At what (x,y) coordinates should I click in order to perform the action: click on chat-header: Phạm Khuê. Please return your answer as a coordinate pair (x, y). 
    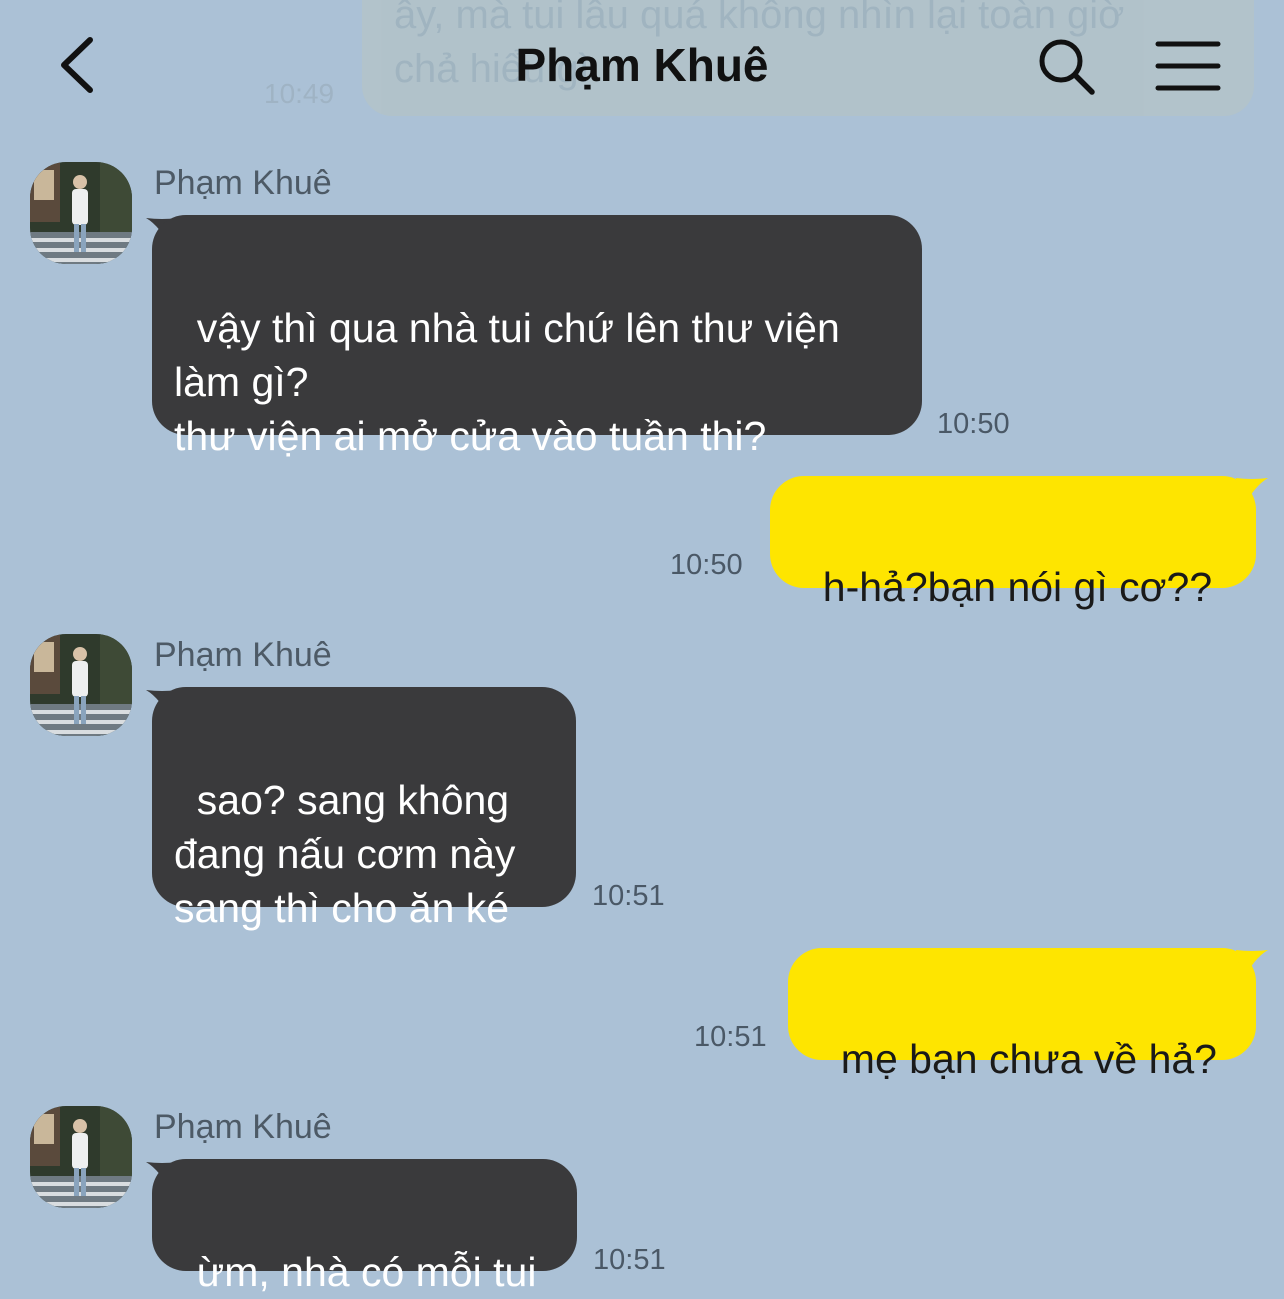
    Looking at the image, I should click on (642, 65).